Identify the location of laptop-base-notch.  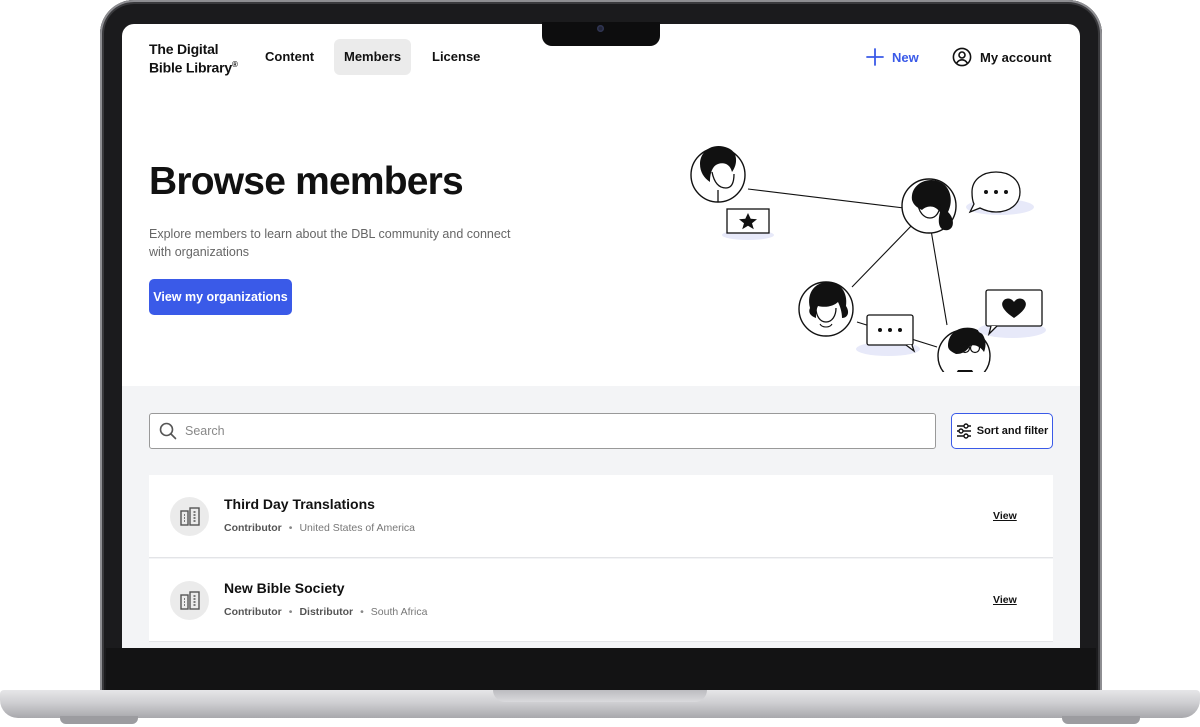
(600, 696).